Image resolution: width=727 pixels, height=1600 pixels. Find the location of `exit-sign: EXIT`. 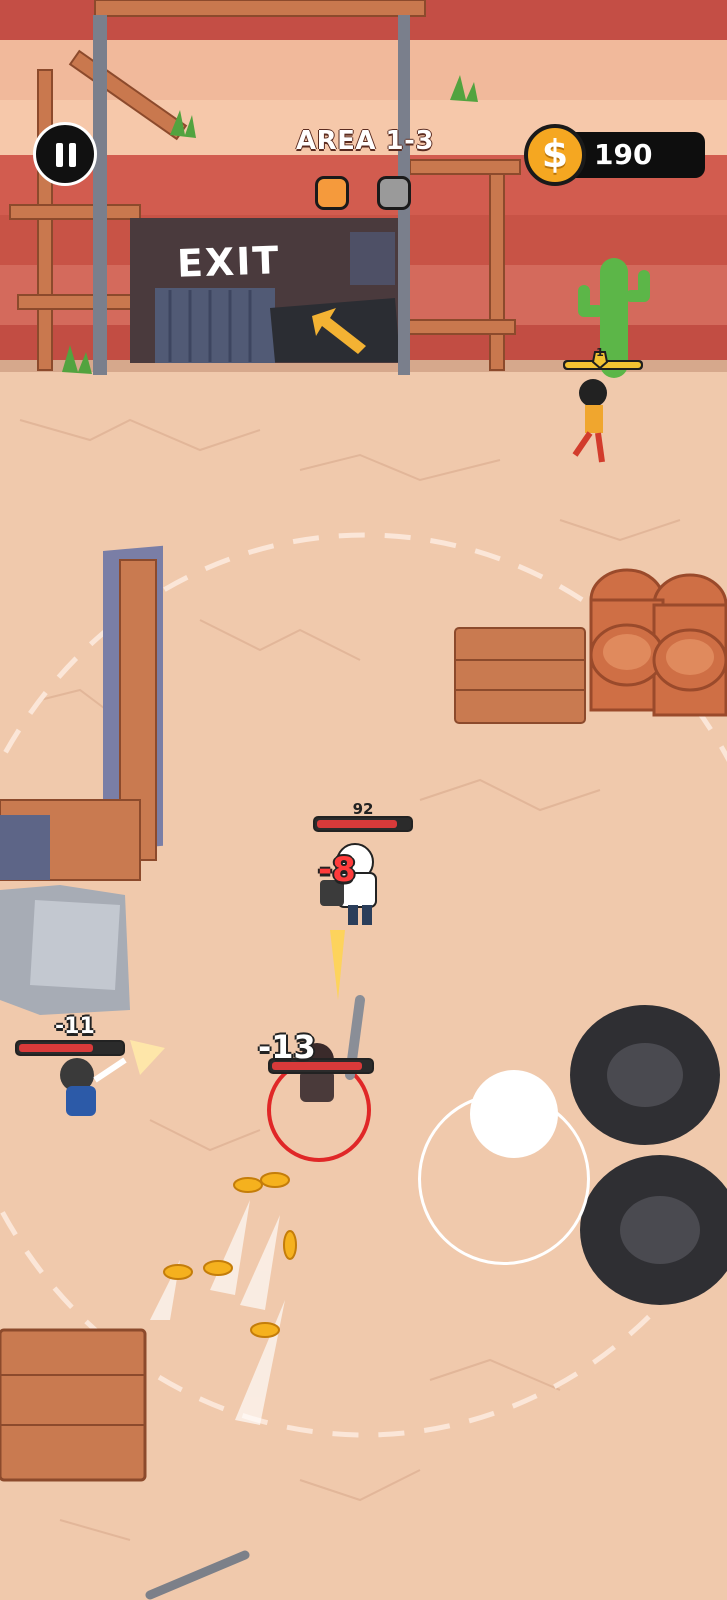

exit-sign: EXIT is located at coordinates (229, 262).